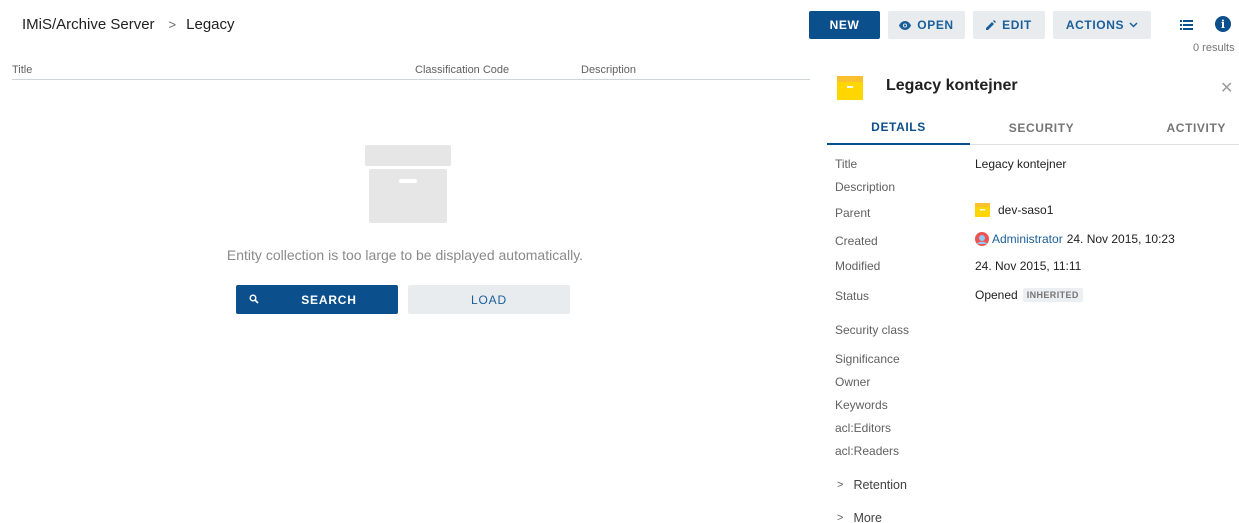 The width and height of the screenshot is (1239, 523). What do you see at coordinates (867, 359) in the screenshot?
I see `prop-label-significance: Significance` at bounding box center [867, 359].